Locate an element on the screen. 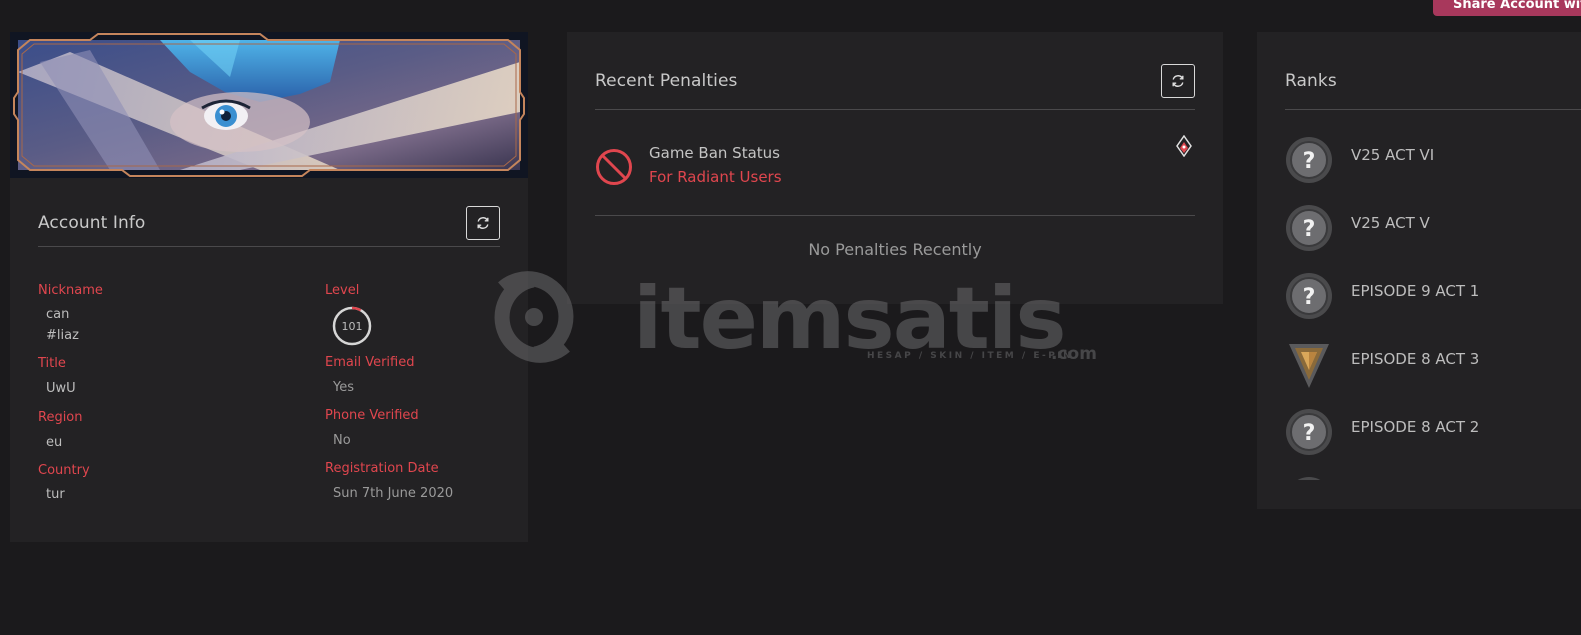  rank-item: ? V25 ACT V is located at coordinates (1433, 229).